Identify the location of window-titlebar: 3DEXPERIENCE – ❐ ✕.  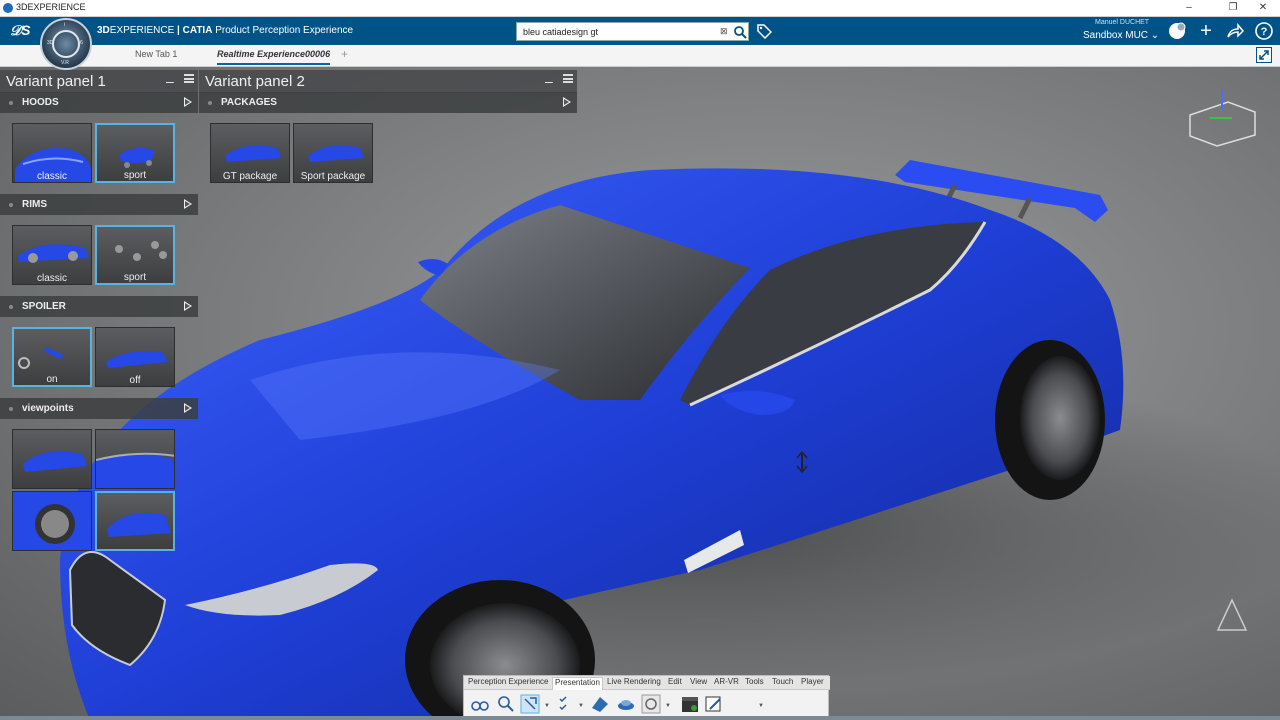
(640, 8).